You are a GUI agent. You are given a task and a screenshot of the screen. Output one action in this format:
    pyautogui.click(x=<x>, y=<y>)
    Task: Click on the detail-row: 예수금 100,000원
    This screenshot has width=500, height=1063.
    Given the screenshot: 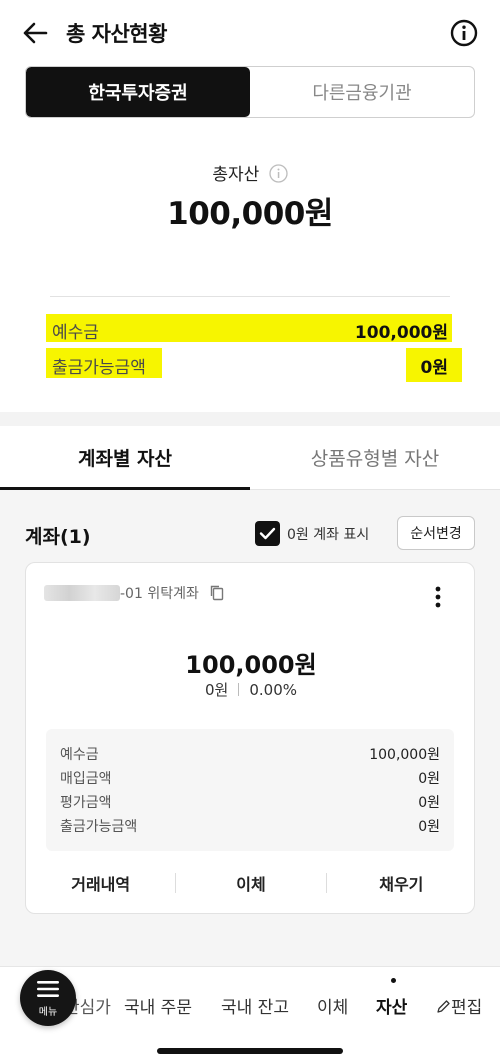 What is the action you would take?
    pyautogui.click(x=250, y=754)
    